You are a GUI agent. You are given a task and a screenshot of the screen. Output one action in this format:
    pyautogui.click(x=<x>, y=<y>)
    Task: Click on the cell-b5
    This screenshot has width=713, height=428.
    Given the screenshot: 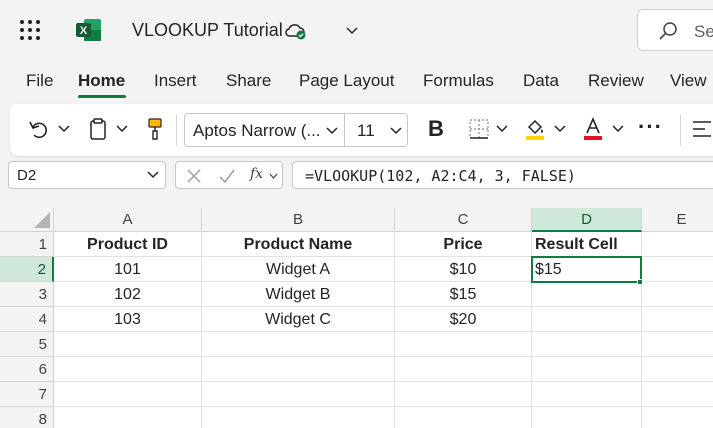 What is the action you would take?
    pyautogui.click(x=298, y=344)
    